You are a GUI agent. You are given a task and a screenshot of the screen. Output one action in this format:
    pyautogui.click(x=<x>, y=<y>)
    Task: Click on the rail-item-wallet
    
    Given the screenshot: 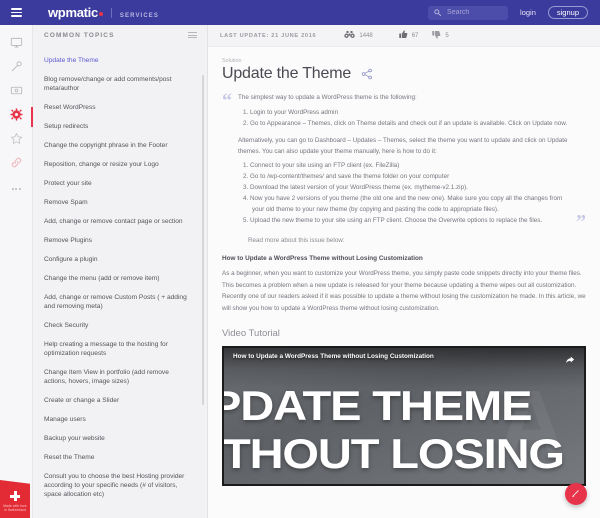 What is the action you would take?
    pyautogui.click(x=16, y=93)
    